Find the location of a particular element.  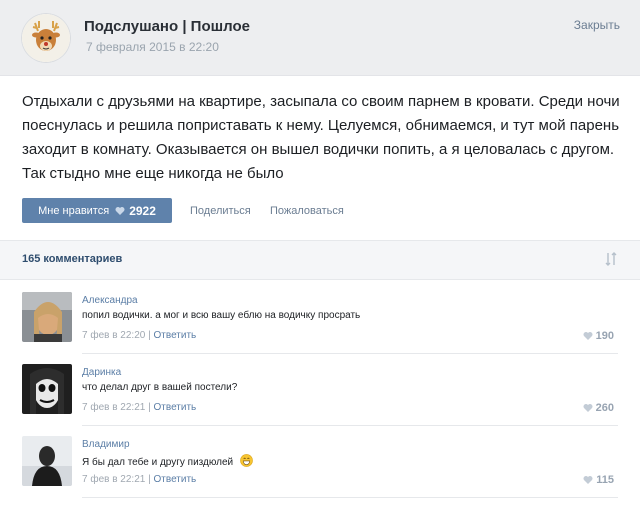

comment-like-button: 260 is located at coordinates (598, 408).